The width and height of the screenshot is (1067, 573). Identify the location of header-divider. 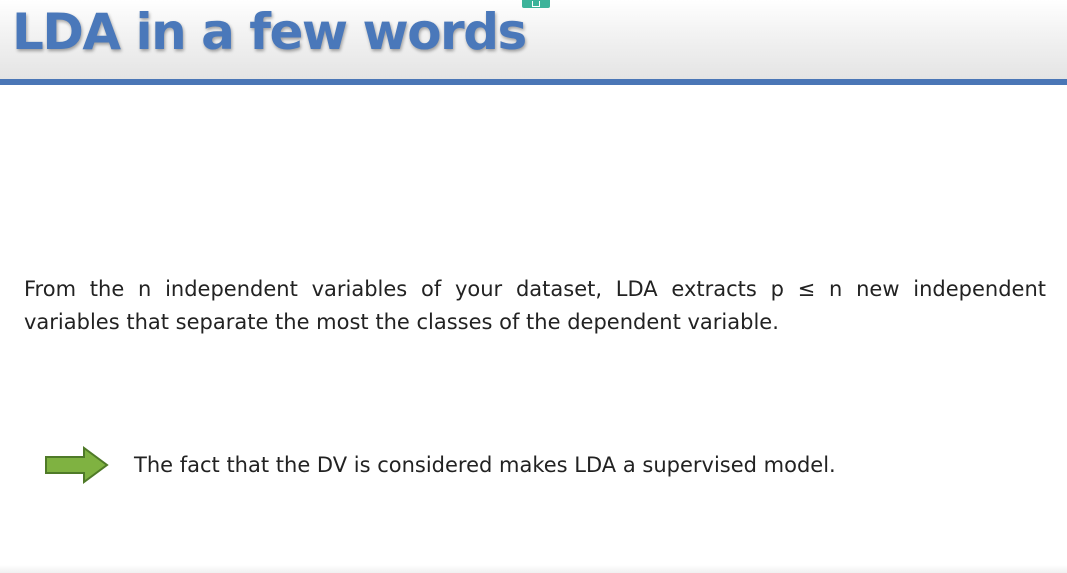
(533, 82).